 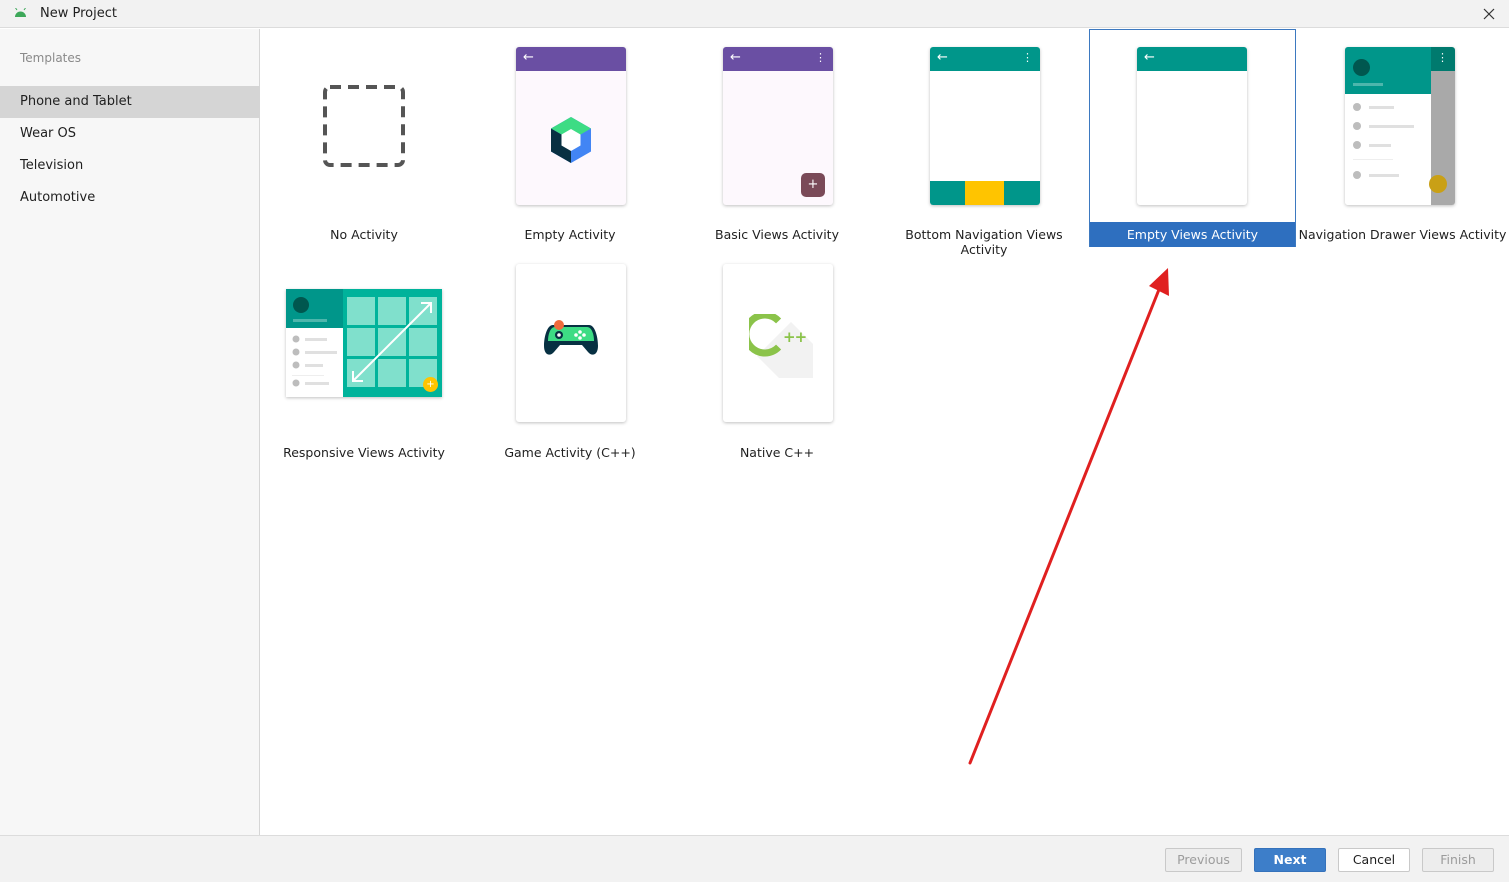 I want to click on template-responsive-views-activity: + Responsive Views Activity, so click(x=364, y=357).